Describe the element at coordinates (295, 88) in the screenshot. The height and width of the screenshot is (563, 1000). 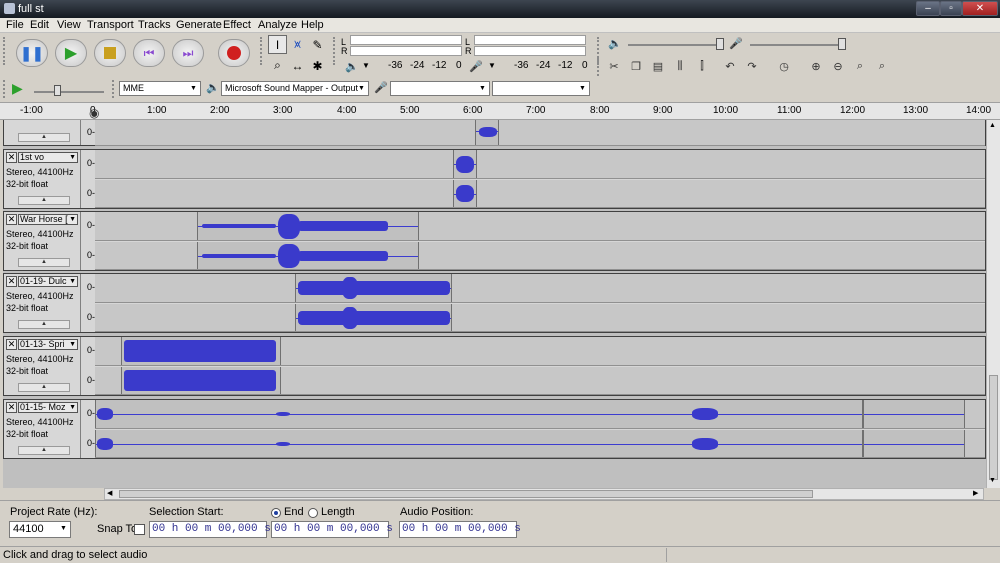
I see `output-device-select: Microsoft Sound Mapper - Output ▼` at that location.